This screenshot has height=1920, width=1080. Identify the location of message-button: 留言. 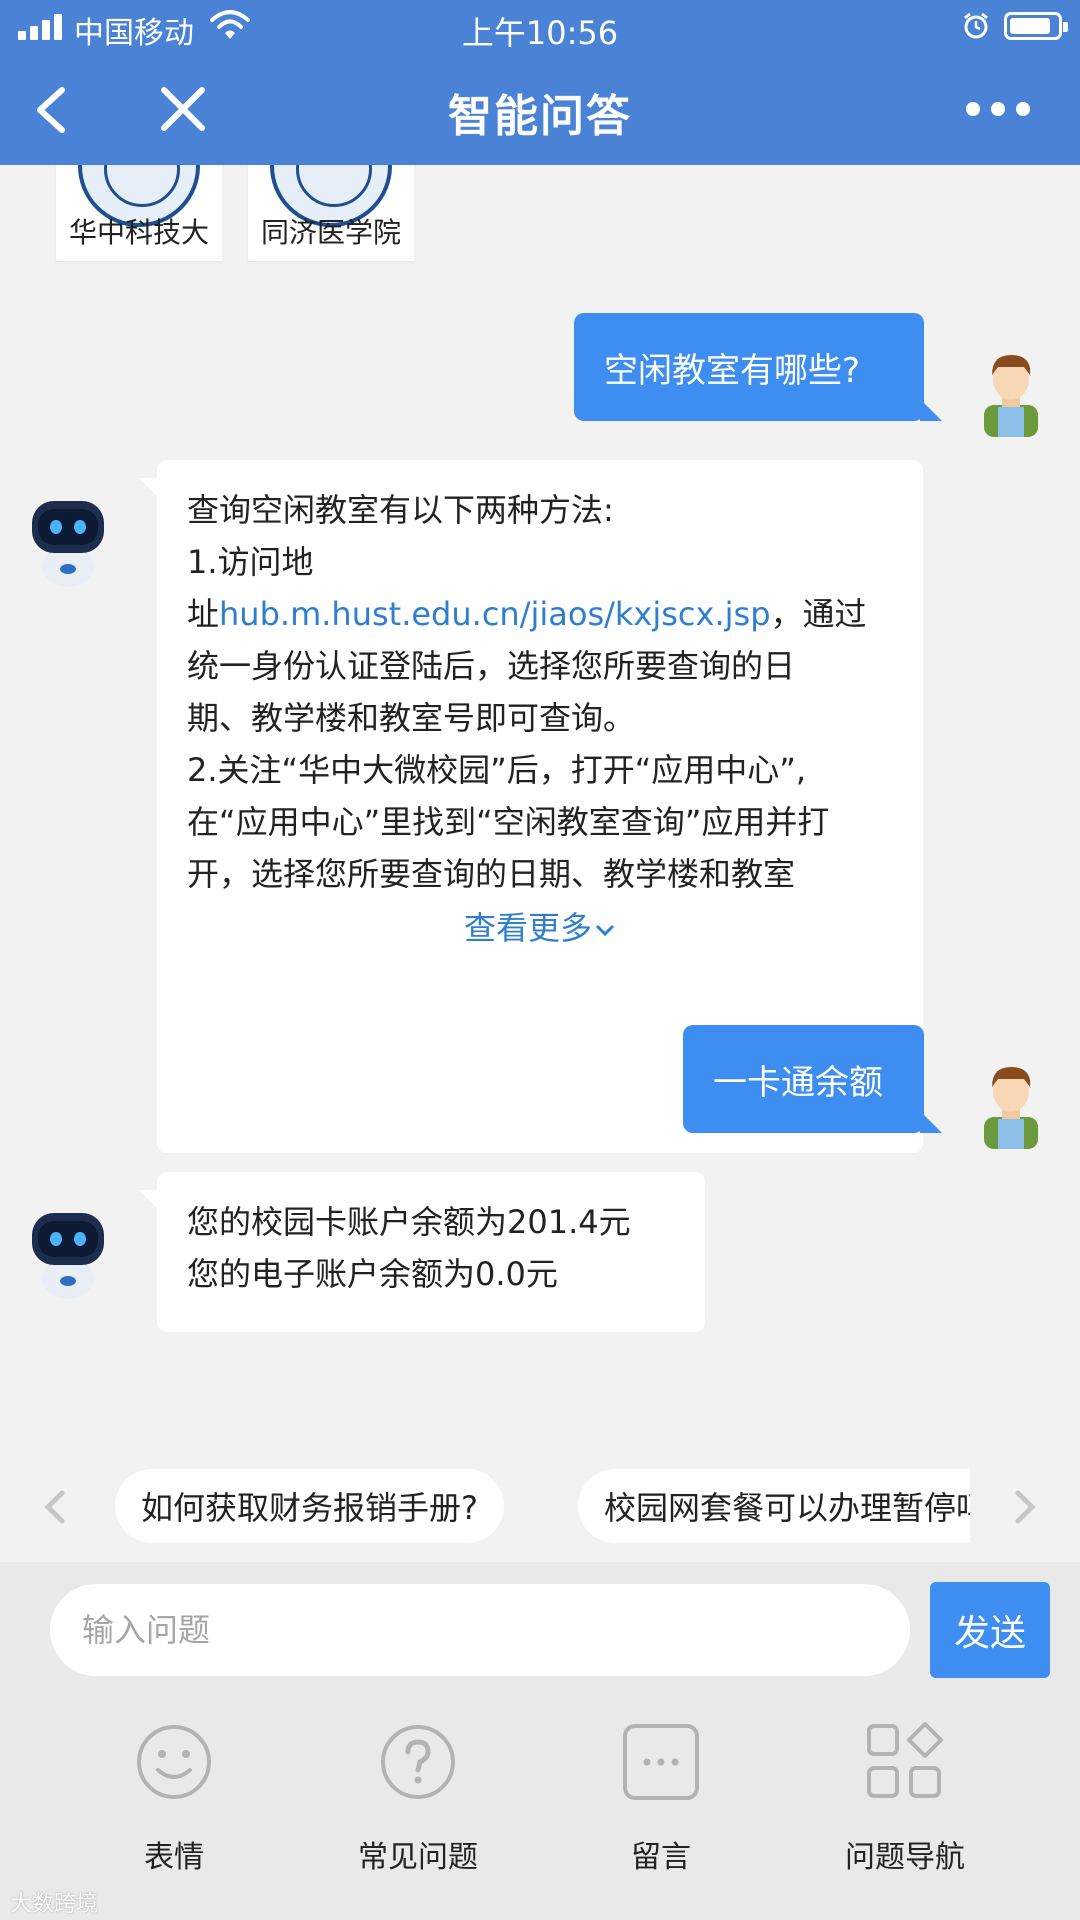
(661, 1802).